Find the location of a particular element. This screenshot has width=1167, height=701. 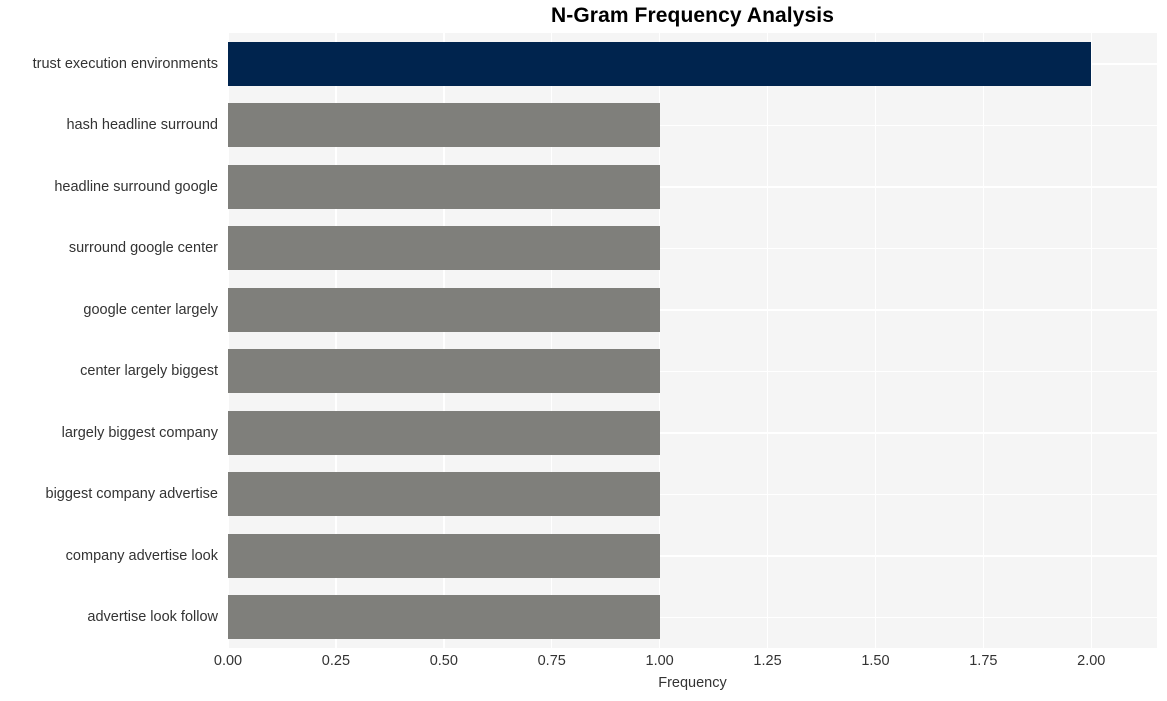

y-axis-tick-label: trust execution environments is located at coordinates (125, 63).